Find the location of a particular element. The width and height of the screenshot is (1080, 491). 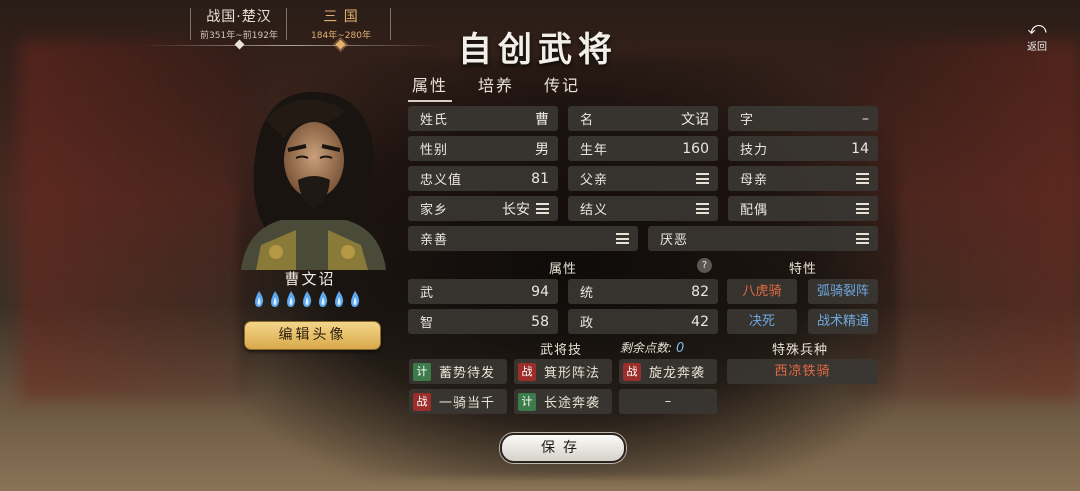

tab-attributes: 属性 is located at coordinates (430, 87).